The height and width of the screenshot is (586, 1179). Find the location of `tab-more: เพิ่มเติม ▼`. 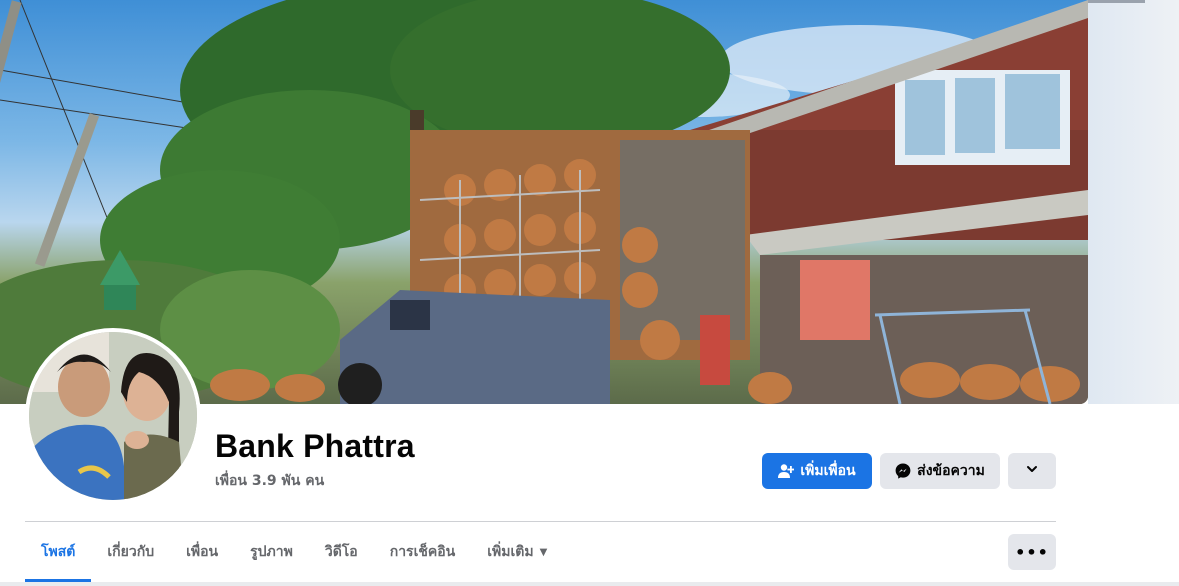

tab-more: เพิ่มเติม ▼ is located at coordinates (517, 552).